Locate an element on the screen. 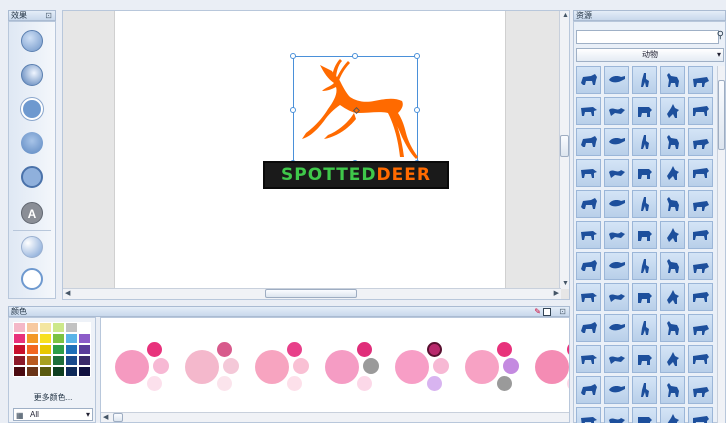 This screenshot has width=726, height=423. canvas-horizontal-scrollbar: ◀ ▶ is located at coordinates (312, 293).